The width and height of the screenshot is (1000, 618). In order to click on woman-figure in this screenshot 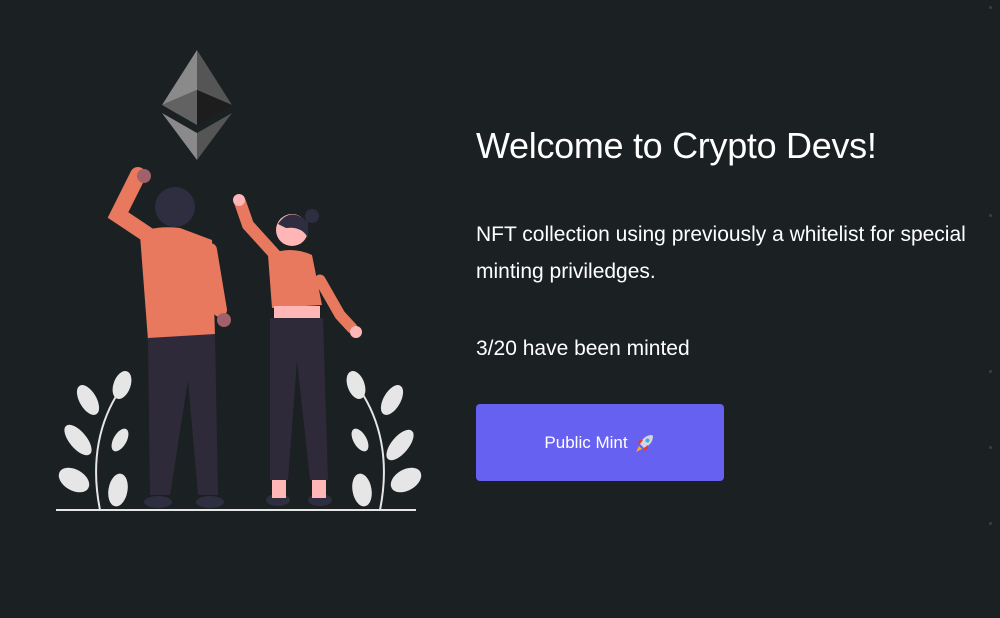, I will do `click(297, 350)`.